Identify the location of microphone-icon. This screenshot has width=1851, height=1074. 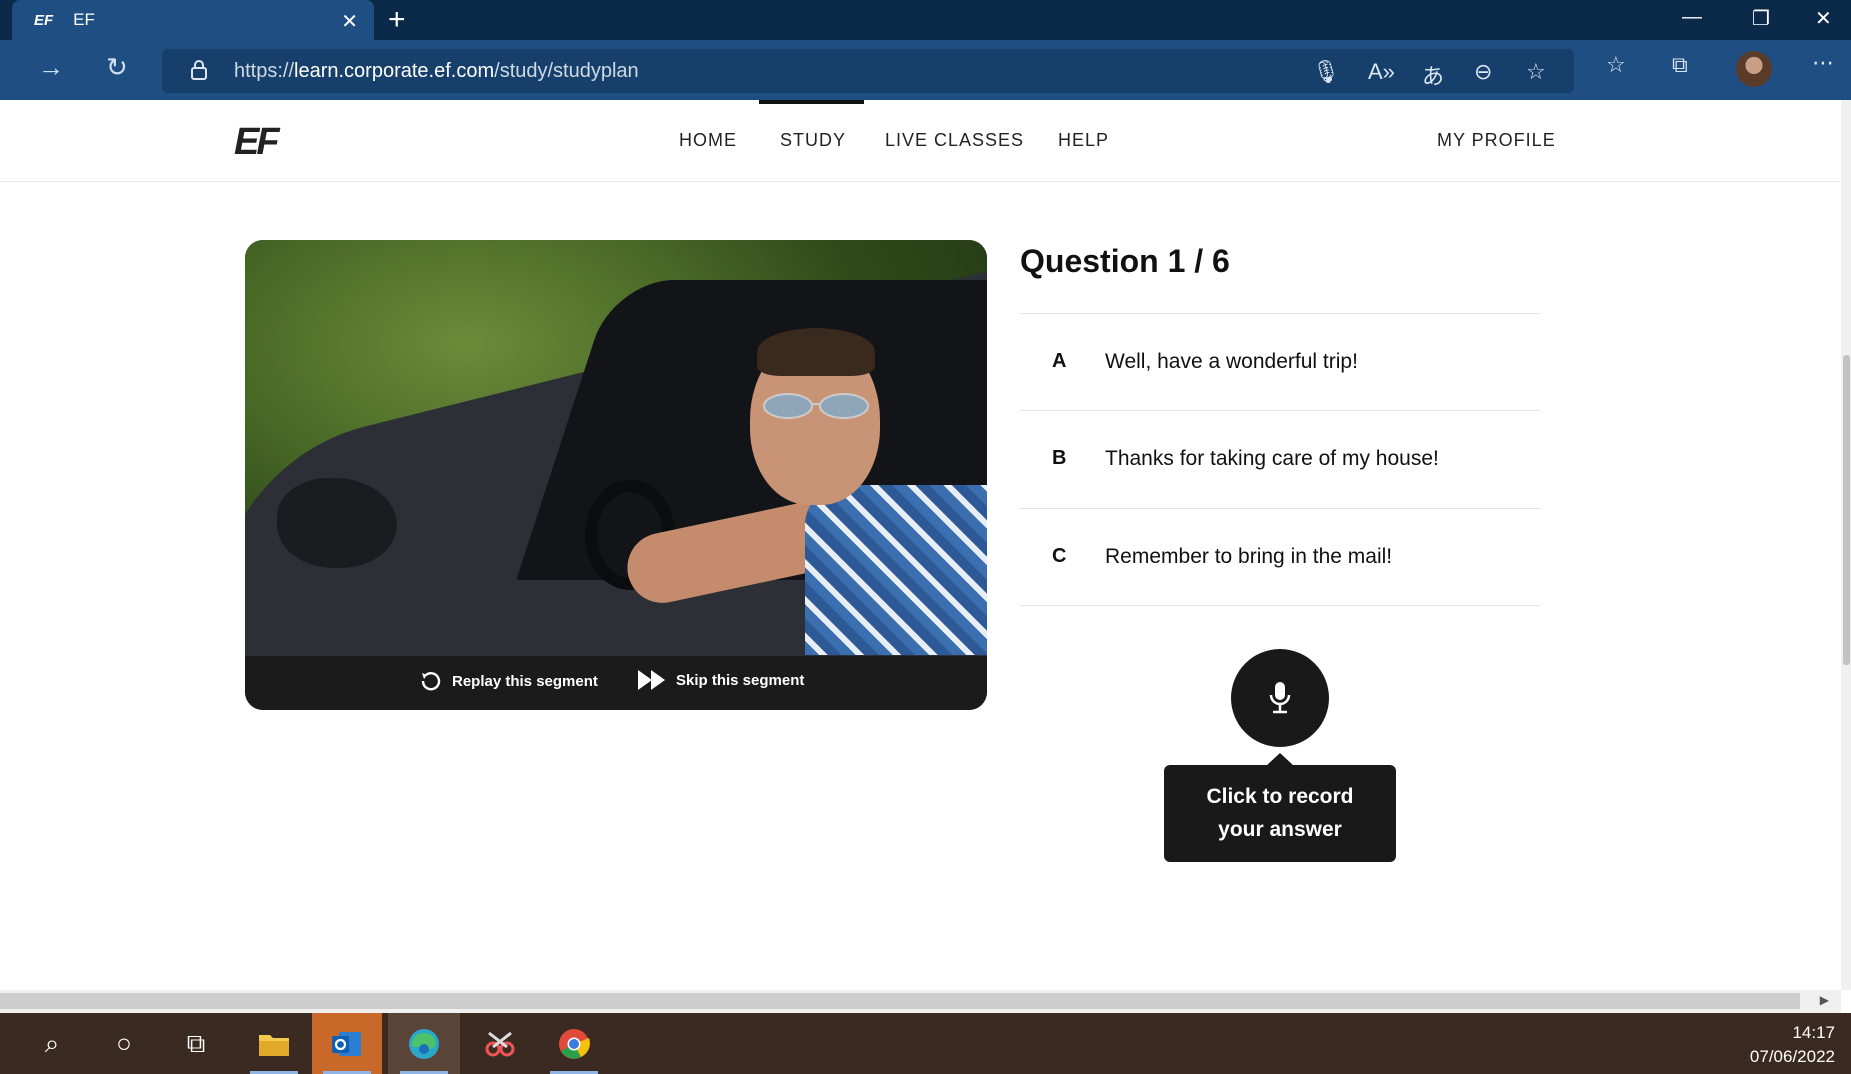
(1280, 698).